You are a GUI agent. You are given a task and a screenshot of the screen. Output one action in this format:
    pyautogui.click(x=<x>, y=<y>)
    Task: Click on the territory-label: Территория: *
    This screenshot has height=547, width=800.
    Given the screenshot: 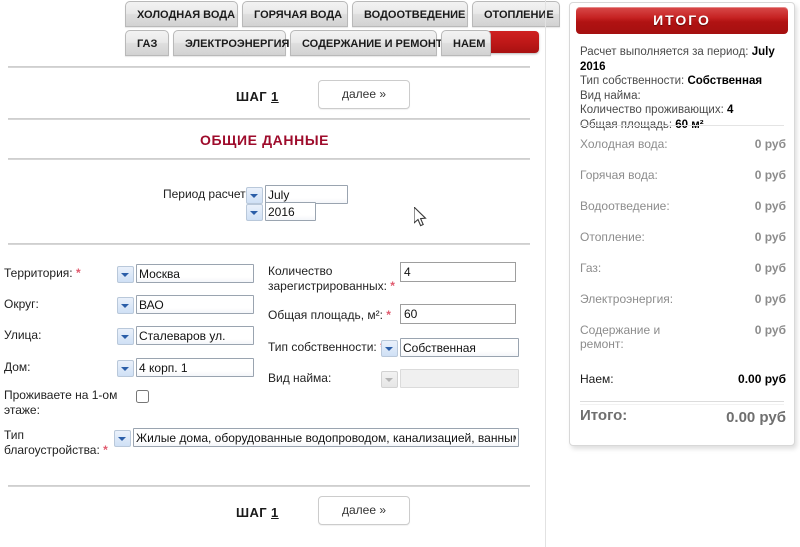 What is the action you would take?
    pyautogui.click(x=42, y=273)
    